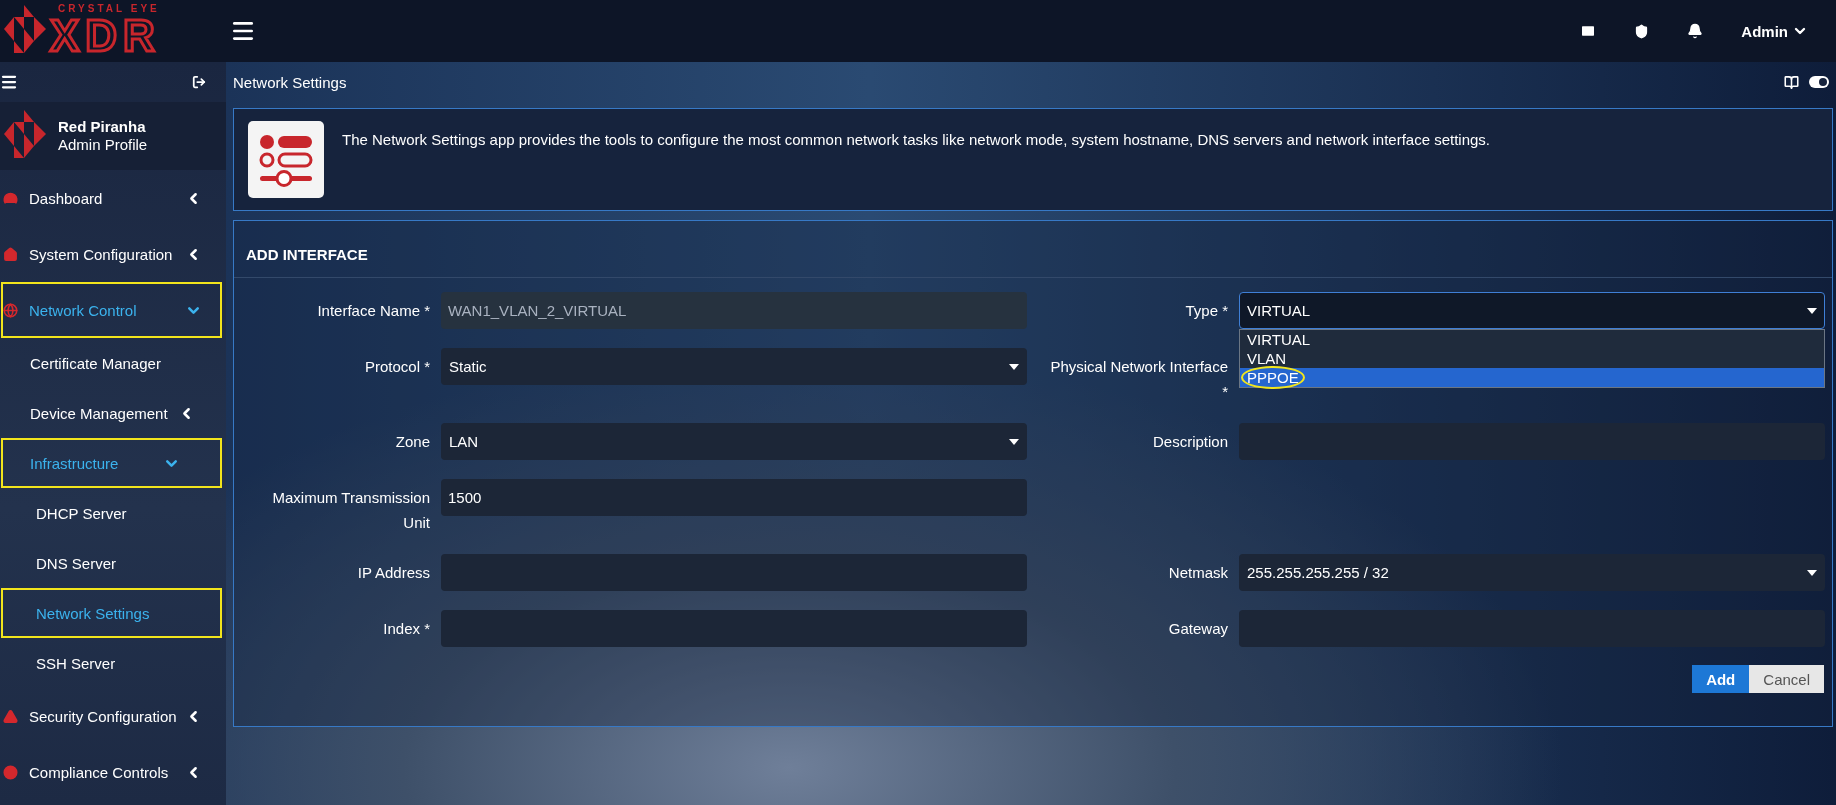 This screenshot has width=1836, height=805. What do you see at coordinates (111, 772) in the screenshot?
I see `nav-item: Compliance Controls` at bounding box center [111, 772].